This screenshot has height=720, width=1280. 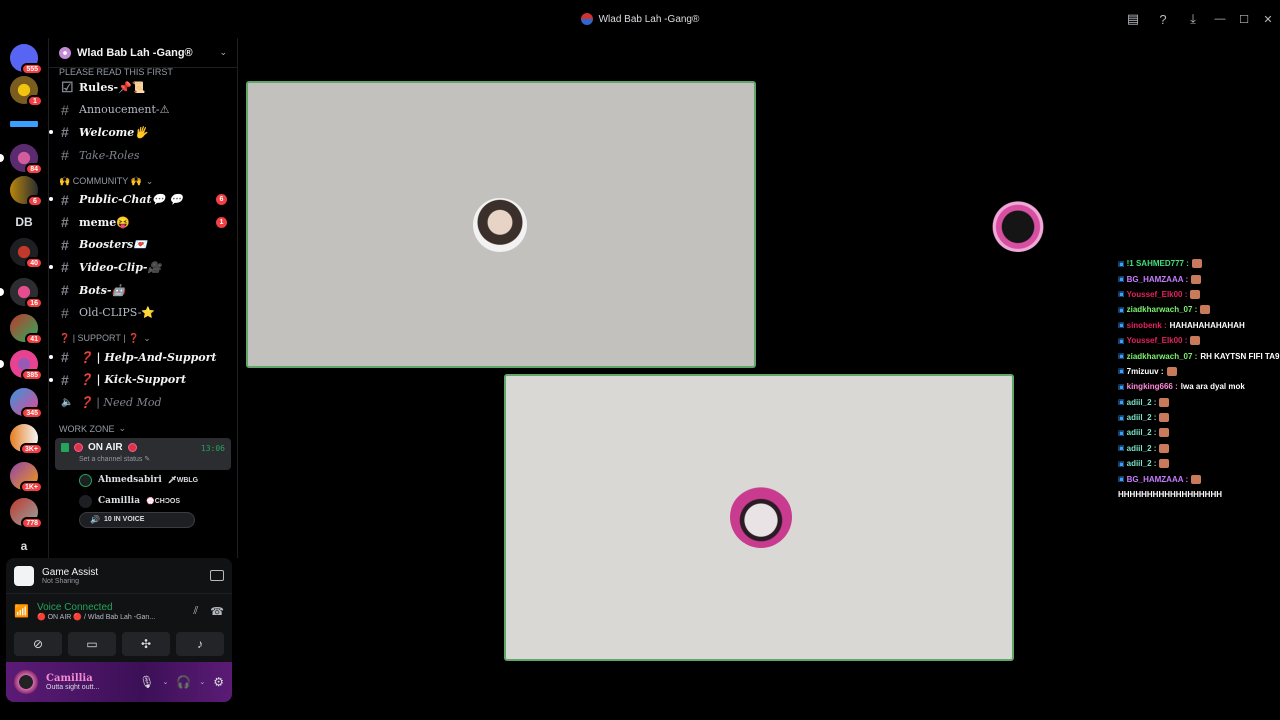 I want to click on chat-username: ziadkharwach_07 :, so click(x=1162, y=356).